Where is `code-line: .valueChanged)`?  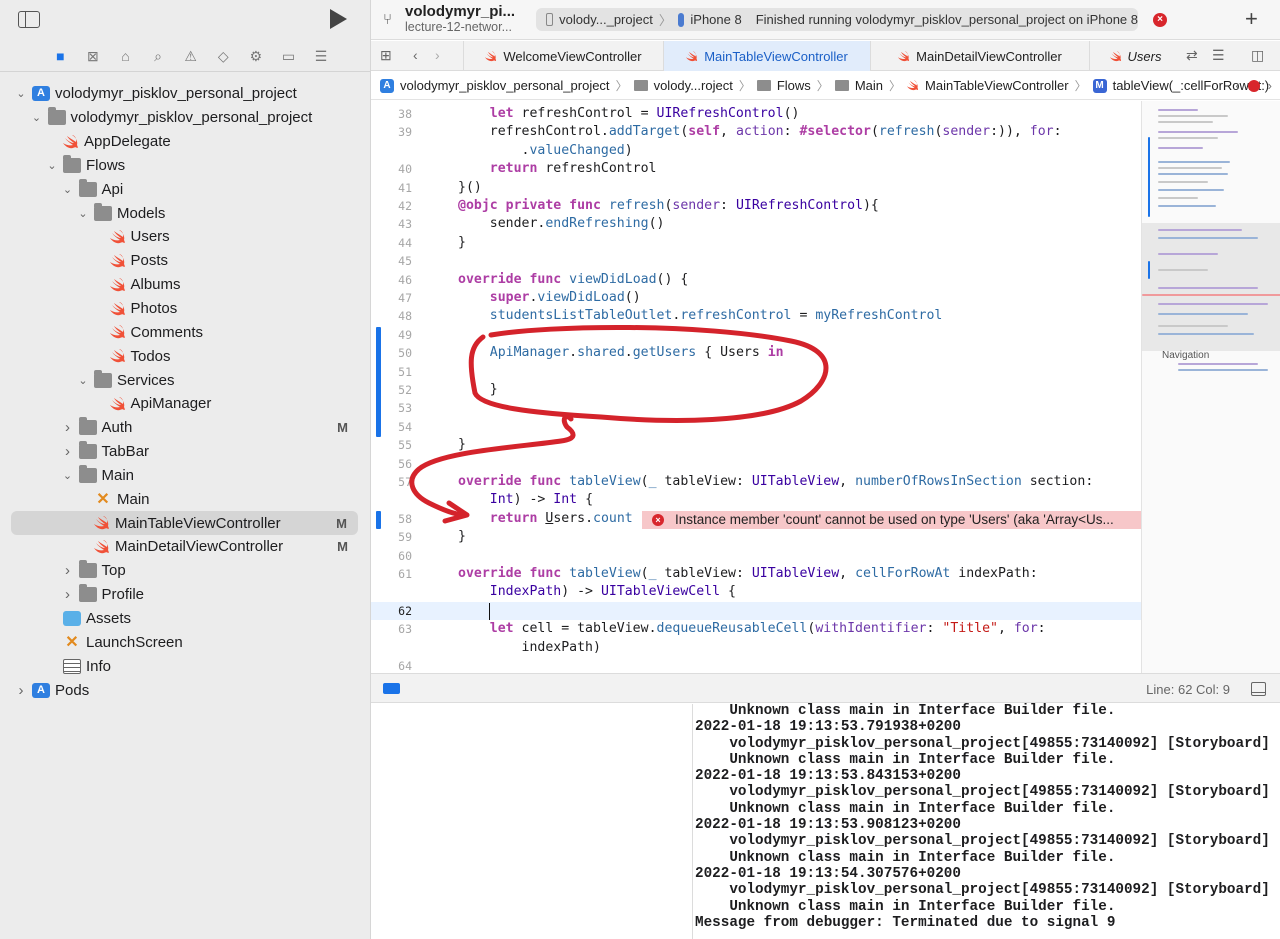 code-line: .valueChanged) is located at coordinates (756, 151).